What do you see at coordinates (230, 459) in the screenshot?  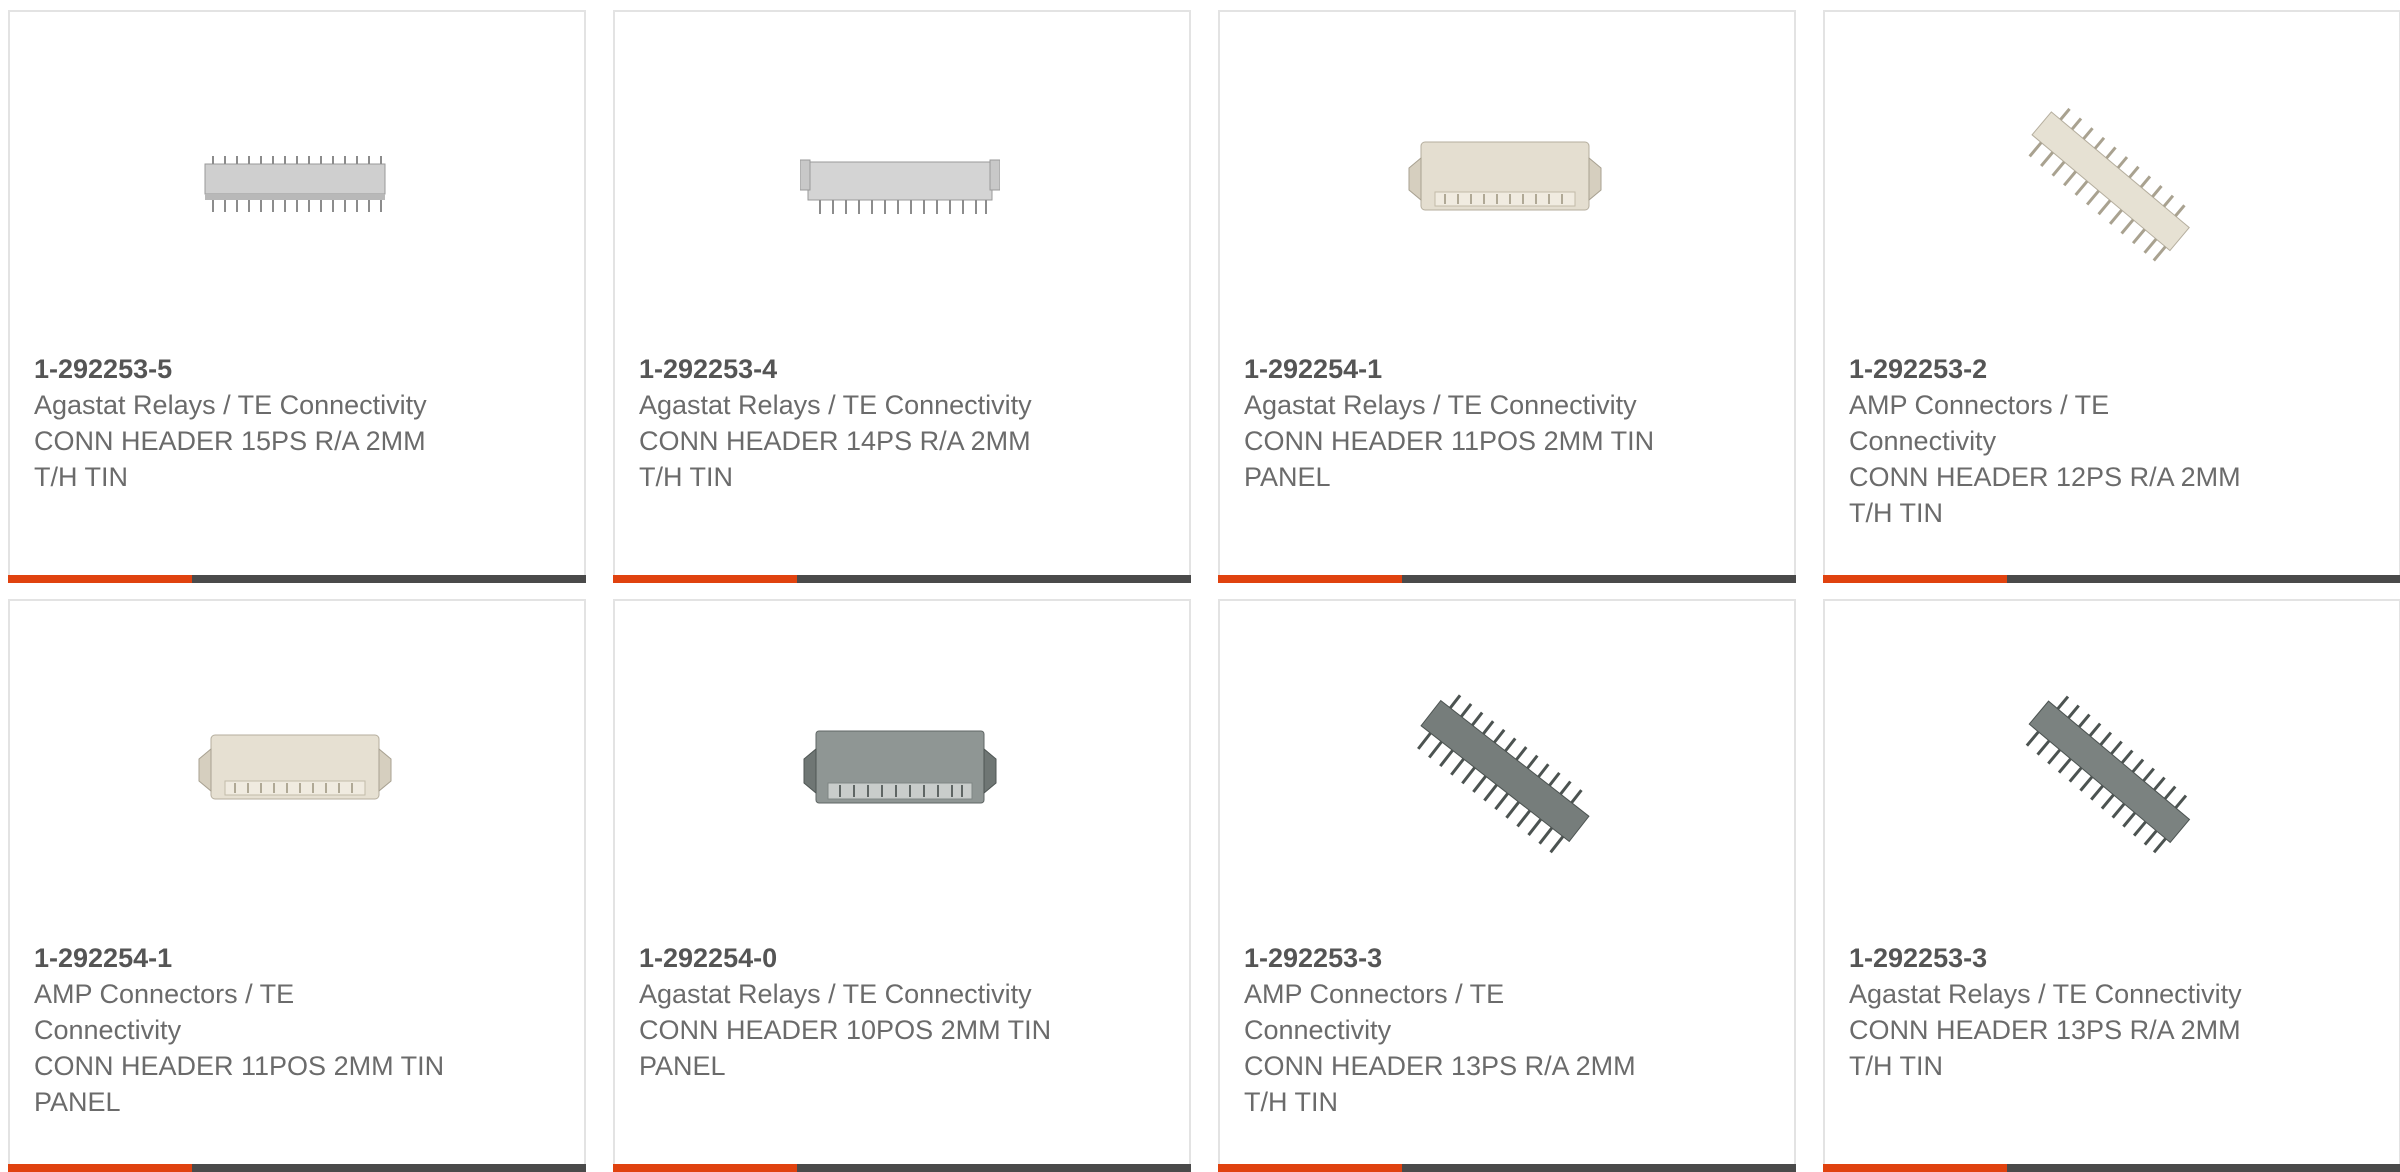 I see `description-text: CONN HEADER 15PS R/A 2MM T/H TIN` at bounding box center [230, 459].